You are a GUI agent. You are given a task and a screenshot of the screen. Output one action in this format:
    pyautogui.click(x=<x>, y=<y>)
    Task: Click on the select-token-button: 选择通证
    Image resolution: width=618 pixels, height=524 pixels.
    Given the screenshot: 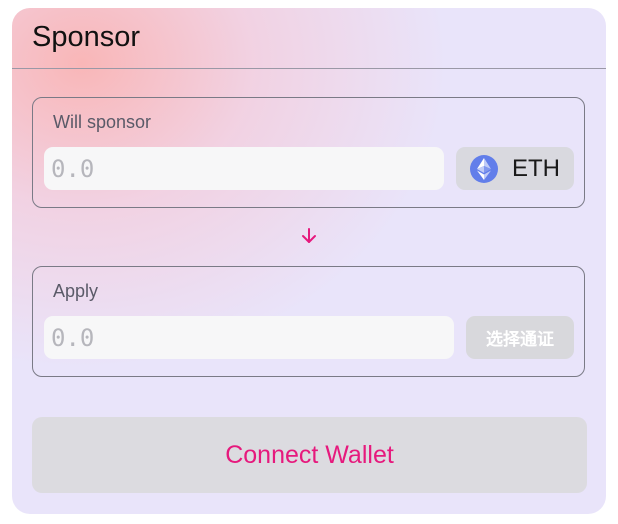 What is the action you would take?
    pyautogui.click(x=520, y=337)
    